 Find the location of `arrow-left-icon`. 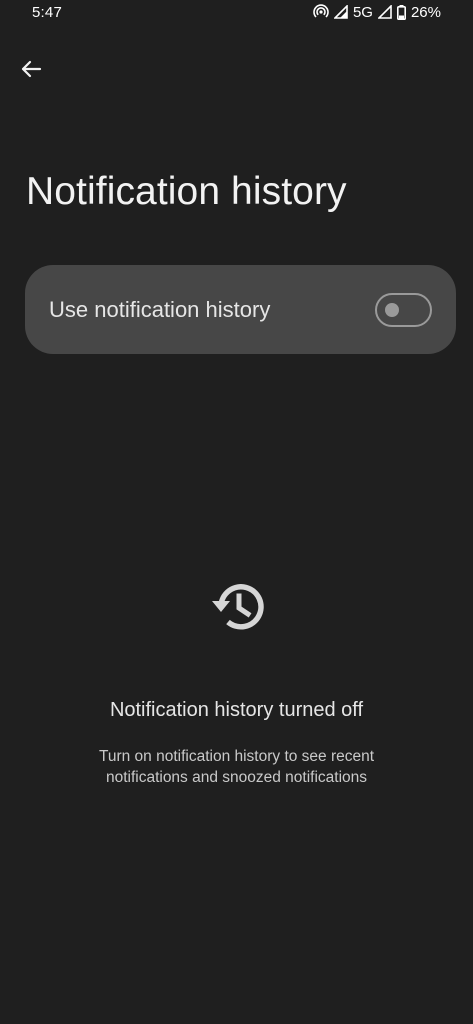

arrow-left-icon is located at coordinates (31, 71).